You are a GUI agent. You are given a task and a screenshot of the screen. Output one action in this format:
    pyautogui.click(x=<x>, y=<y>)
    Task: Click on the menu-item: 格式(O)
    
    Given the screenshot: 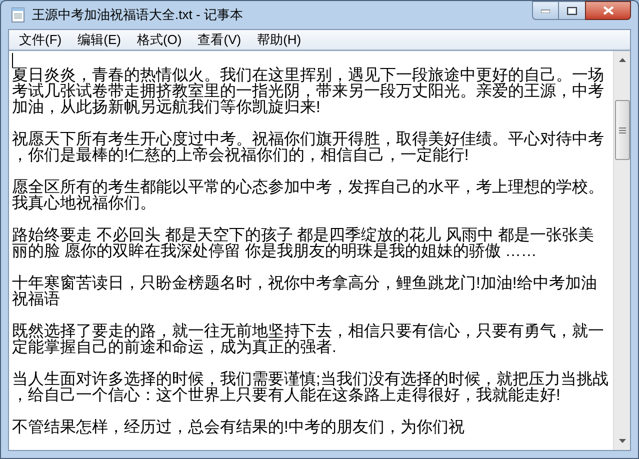 What is the action you would take?
    pyautogui.click(x=159, y=39)
    